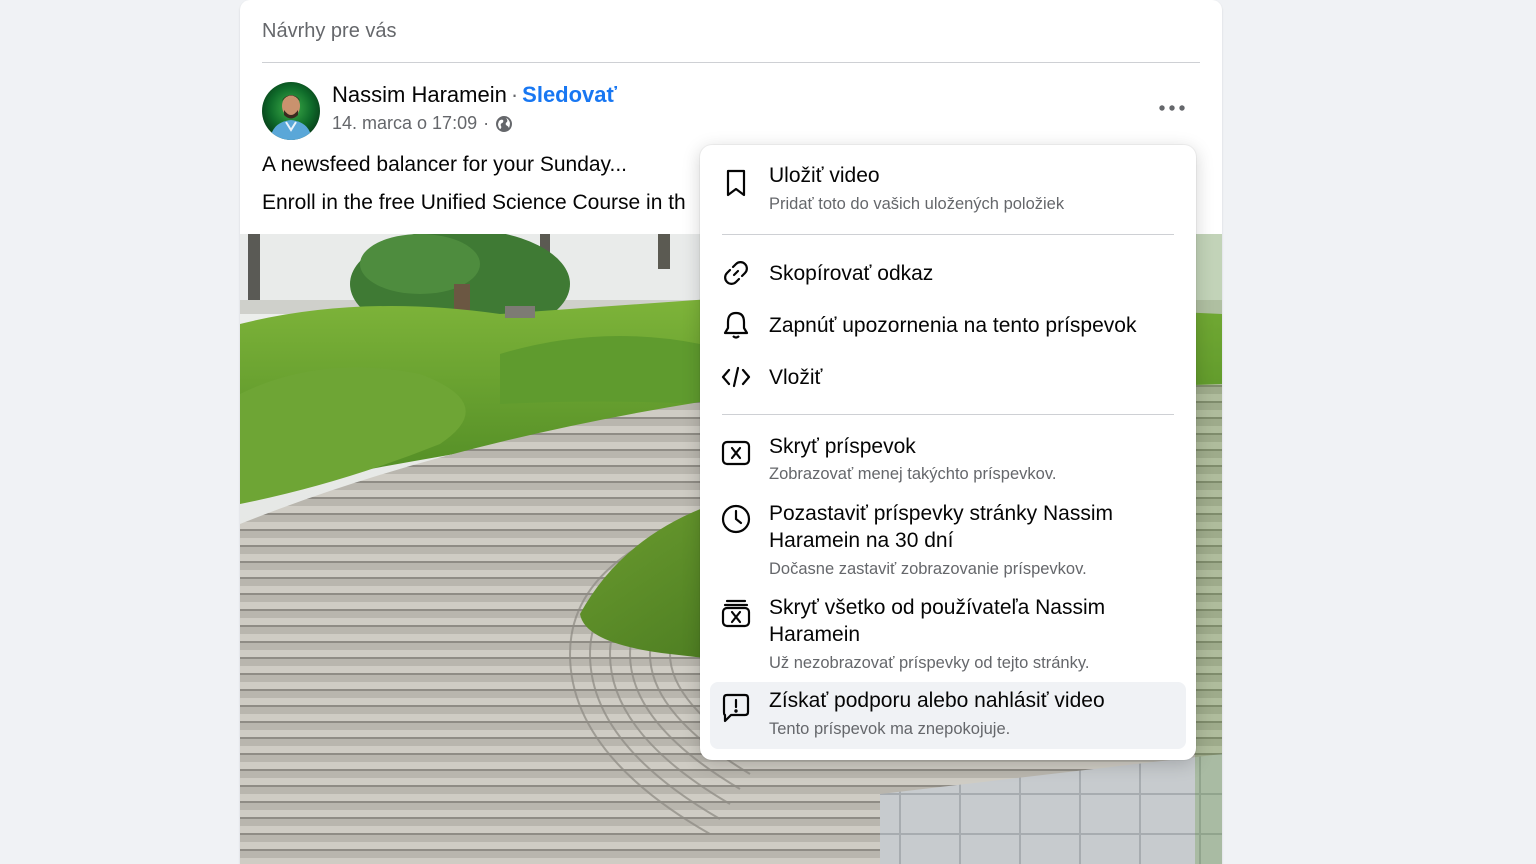  I want to click on menu-item-notifications: Zapnúť upozornenia na tento príspevok, so click(948, 325).